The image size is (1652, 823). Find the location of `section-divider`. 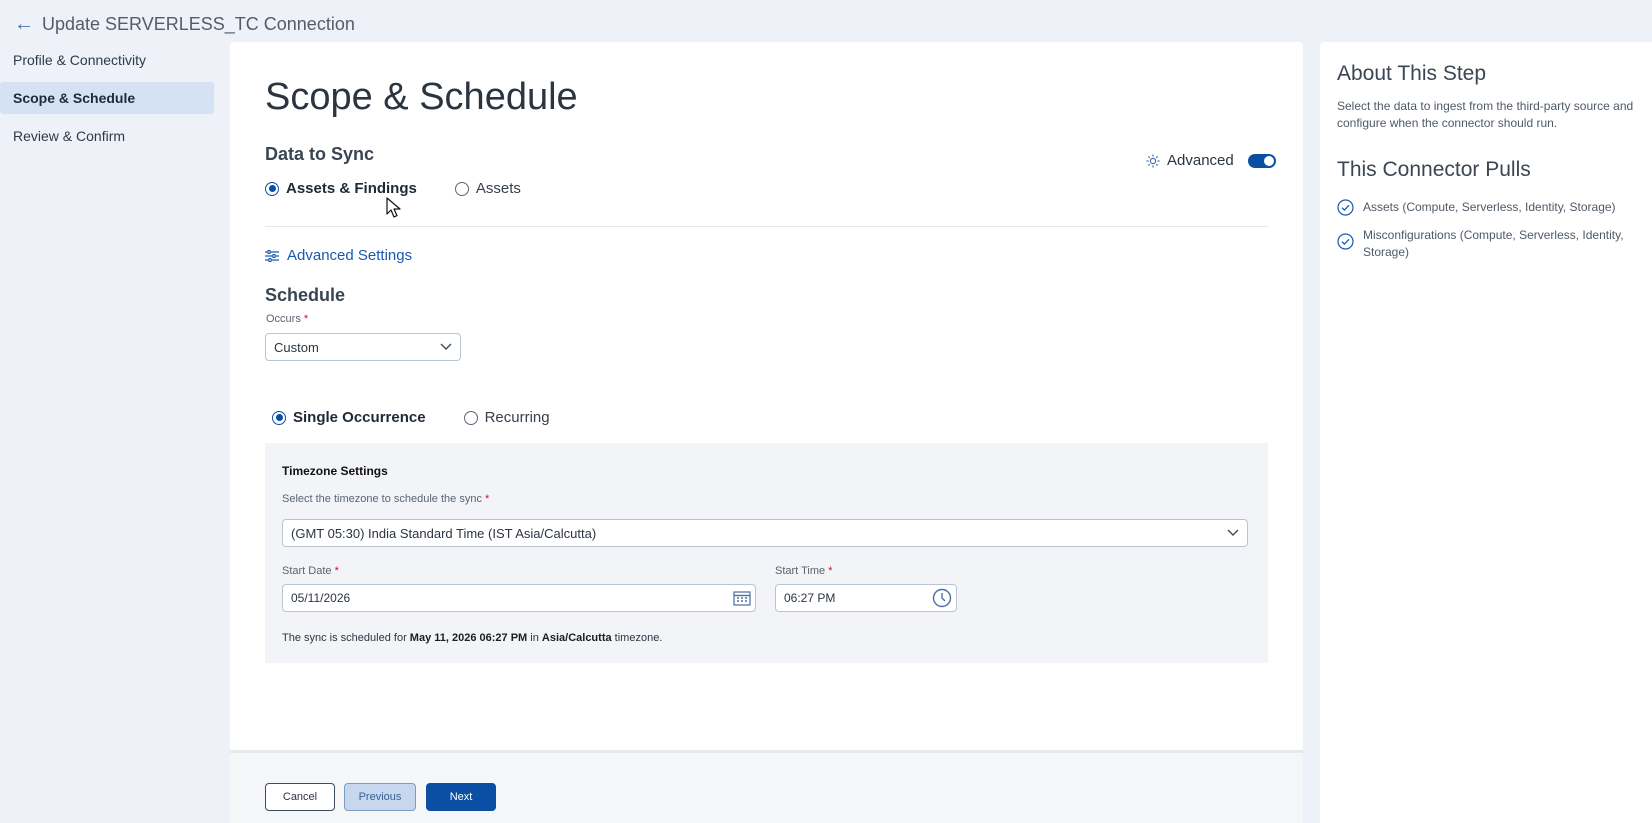

section-divider is located at coordinates (766, 226).